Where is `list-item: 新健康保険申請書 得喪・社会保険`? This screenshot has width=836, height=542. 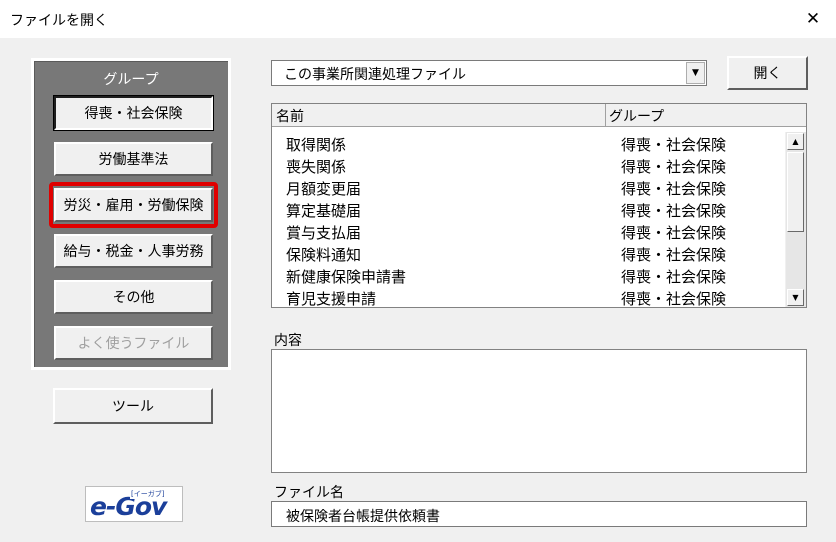 list-item: 新健康保険申請書 得喪・社会保険 is located at coordinates (527, 275).